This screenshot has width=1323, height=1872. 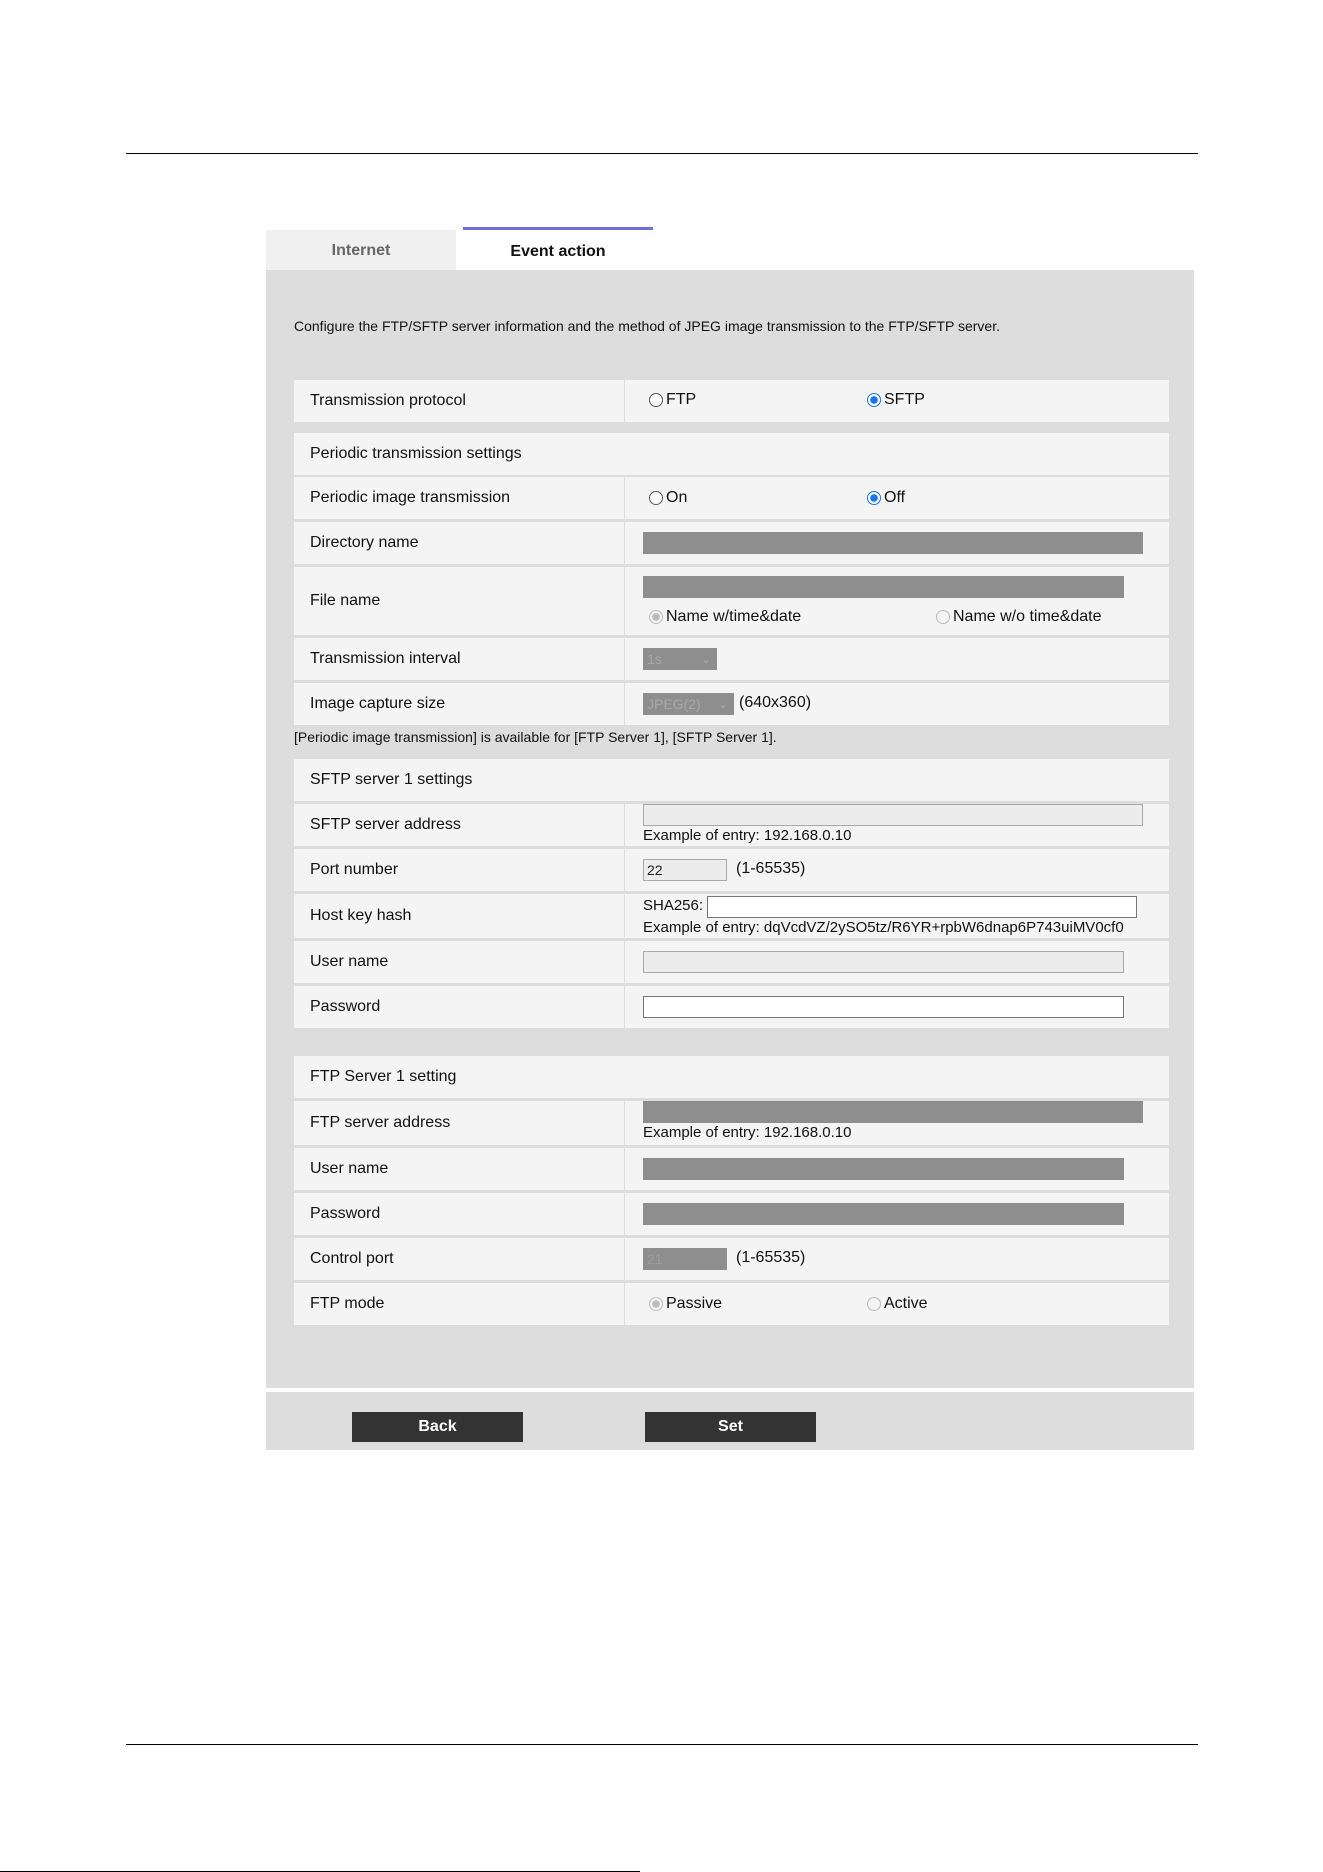 I want to click on radio-name-without-time-circle, so click(x=943, y=617).